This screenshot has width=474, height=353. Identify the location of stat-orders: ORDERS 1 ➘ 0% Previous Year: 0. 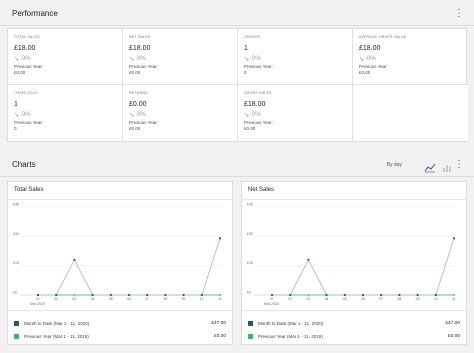
(295, 57).